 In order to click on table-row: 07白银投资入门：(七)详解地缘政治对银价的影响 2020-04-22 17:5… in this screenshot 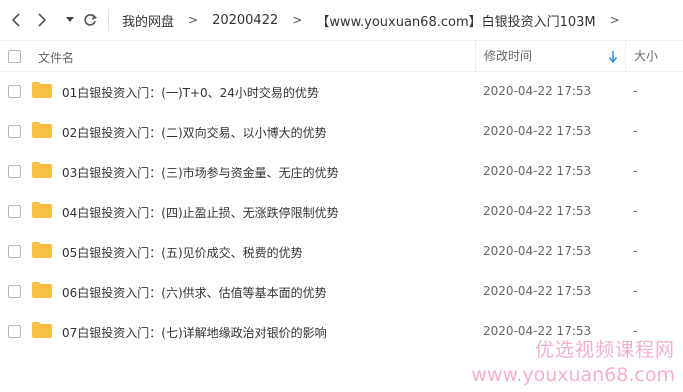, I will do `click(341, 332)`.